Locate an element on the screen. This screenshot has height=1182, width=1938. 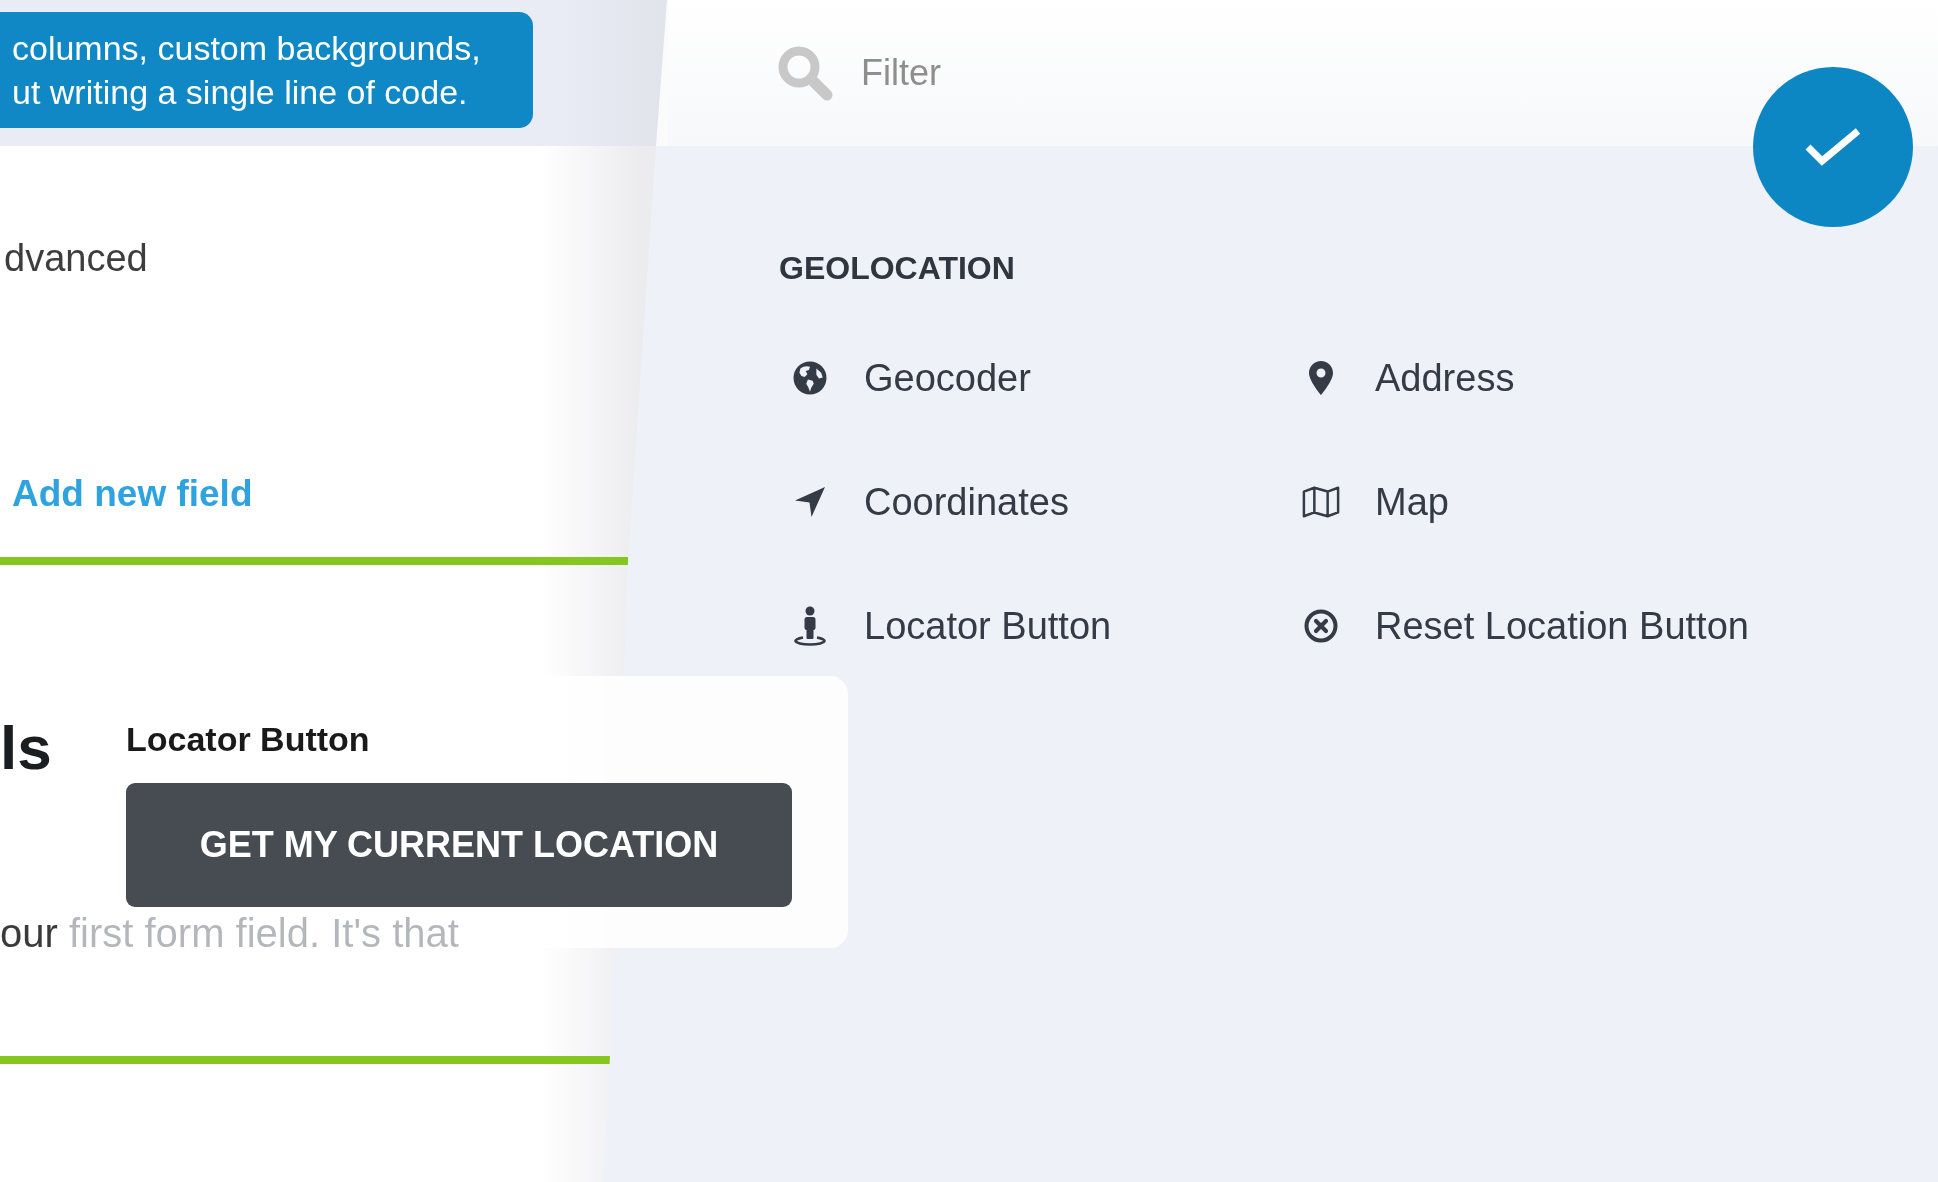
field-type-item: Coordinates is located at coordinates (928, 502).